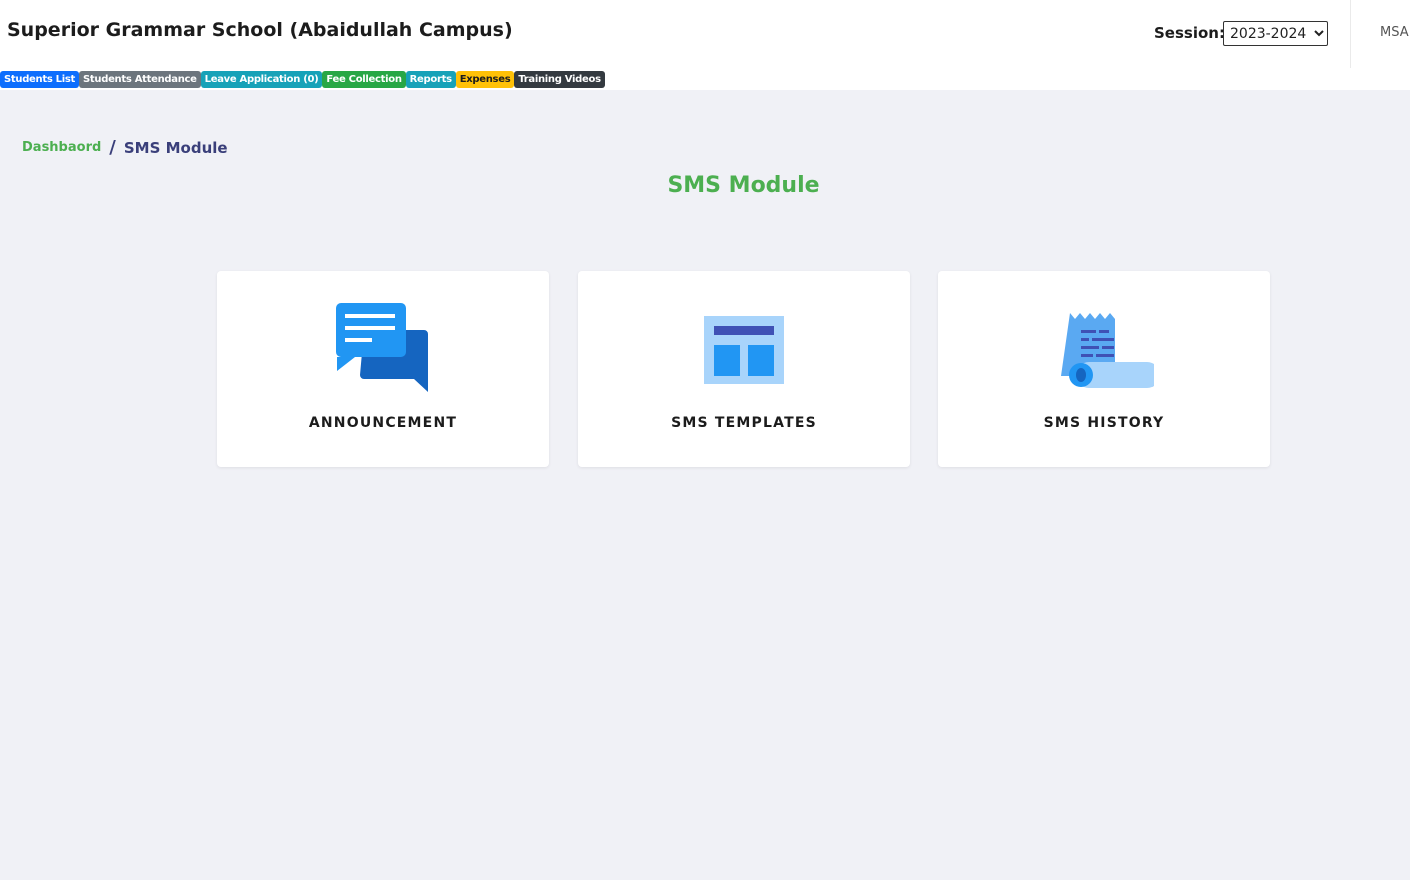  Describe the element at coordinates (744, 351) in the screenshot. I see `template-layout-icon` at that location.